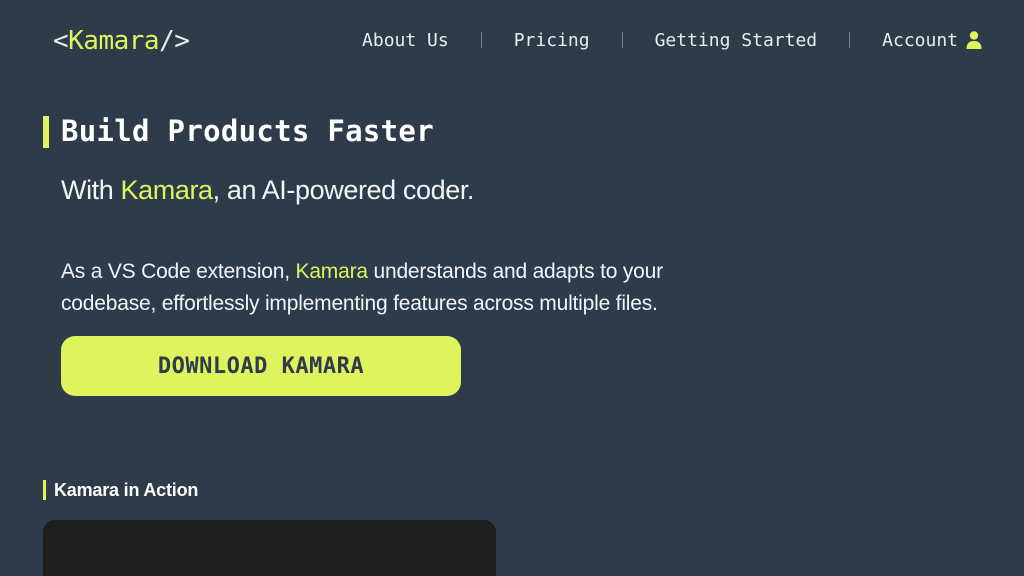 The image size is (1024, 576). I want to click on nav-account-label: Account, so click(920, 40).